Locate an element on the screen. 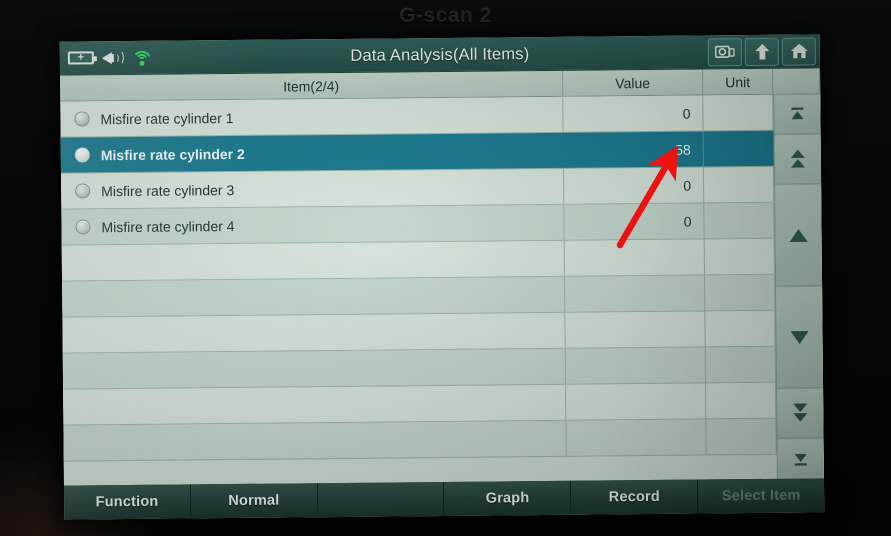 The image size is (891, 536). wifi-icon is located at coordinates (141, 57).